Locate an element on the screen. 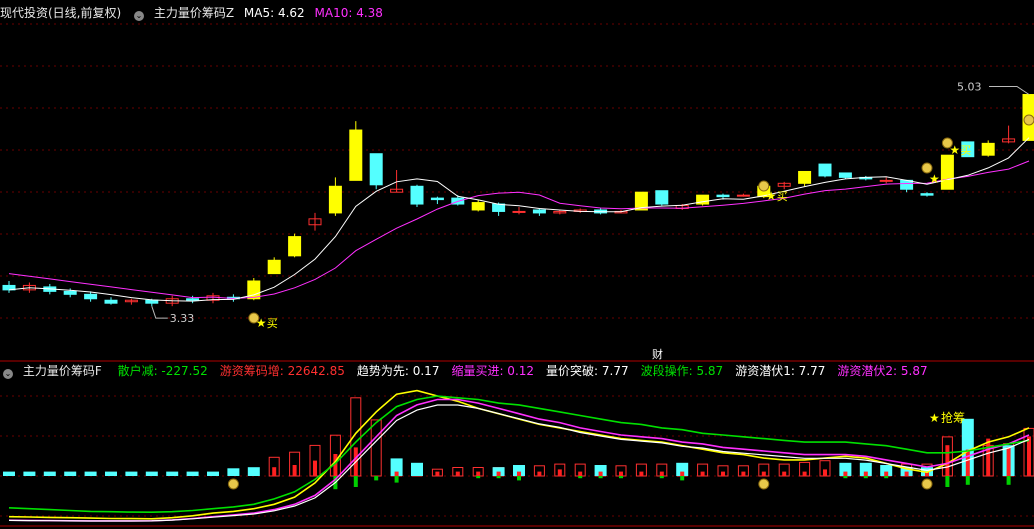 Image resolution: width=1034 pixels, height=529 pixels. finance-tag: 财 is located at coordinates (657, 354).